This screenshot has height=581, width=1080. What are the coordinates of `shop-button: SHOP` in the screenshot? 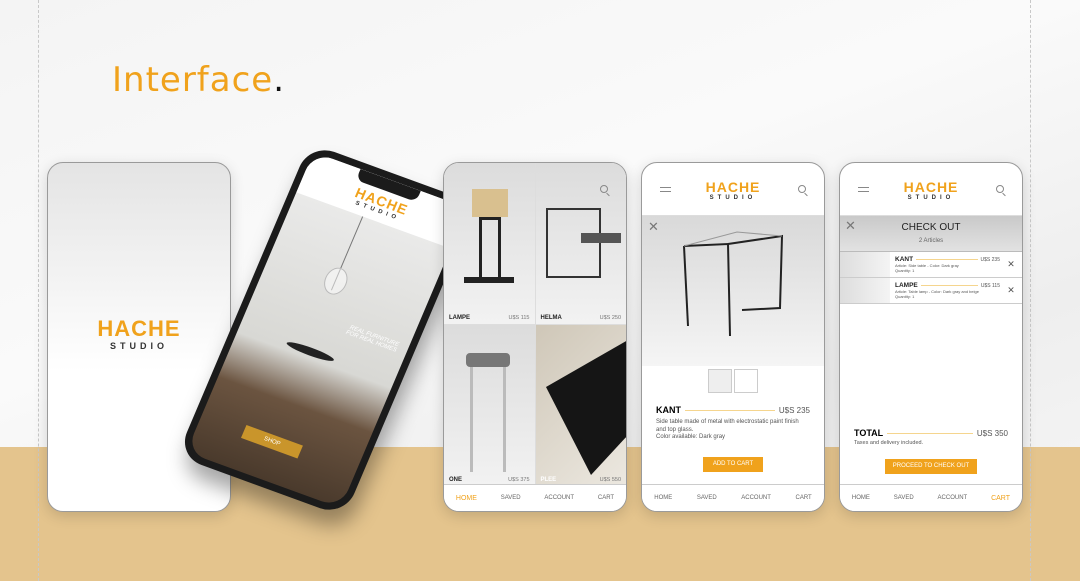 It's located at (271, 442).